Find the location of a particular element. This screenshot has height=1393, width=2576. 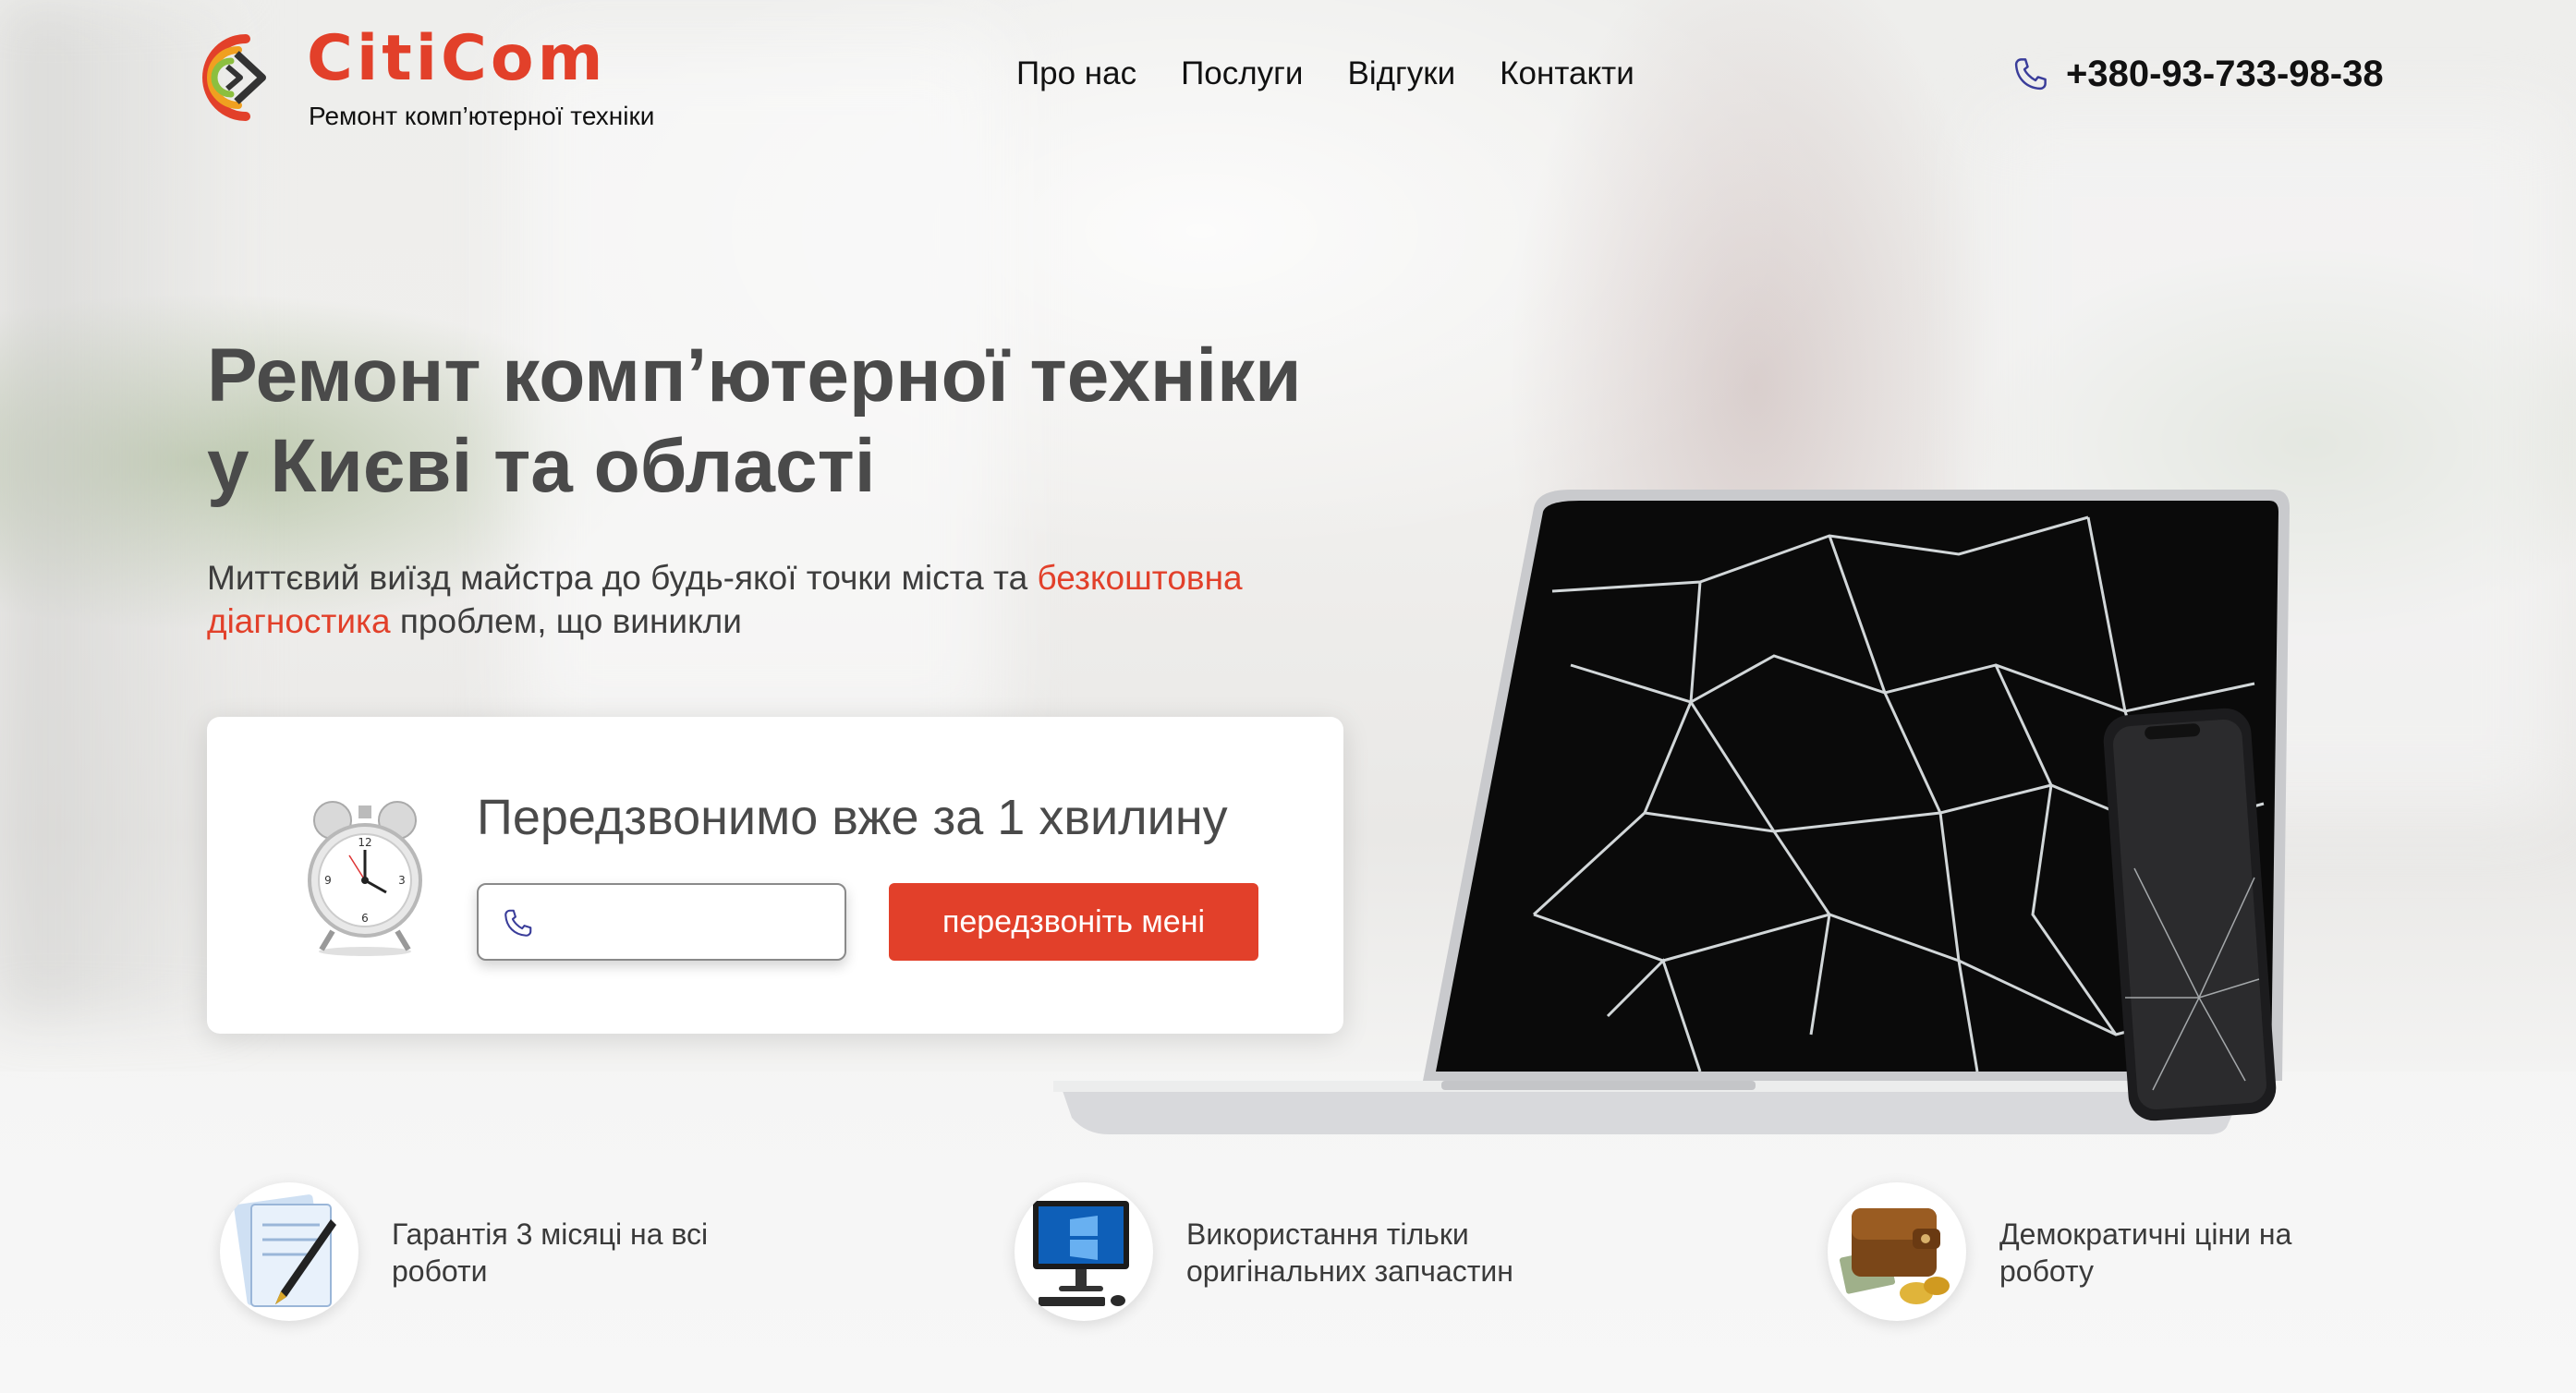

brand-name: CitiCom is located at coordinates (457, 58).